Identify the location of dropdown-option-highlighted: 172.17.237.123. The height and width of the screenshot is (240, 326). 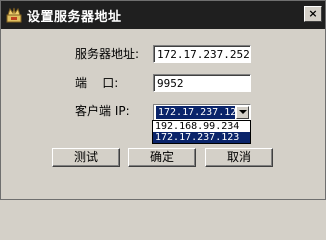
(201, 137).